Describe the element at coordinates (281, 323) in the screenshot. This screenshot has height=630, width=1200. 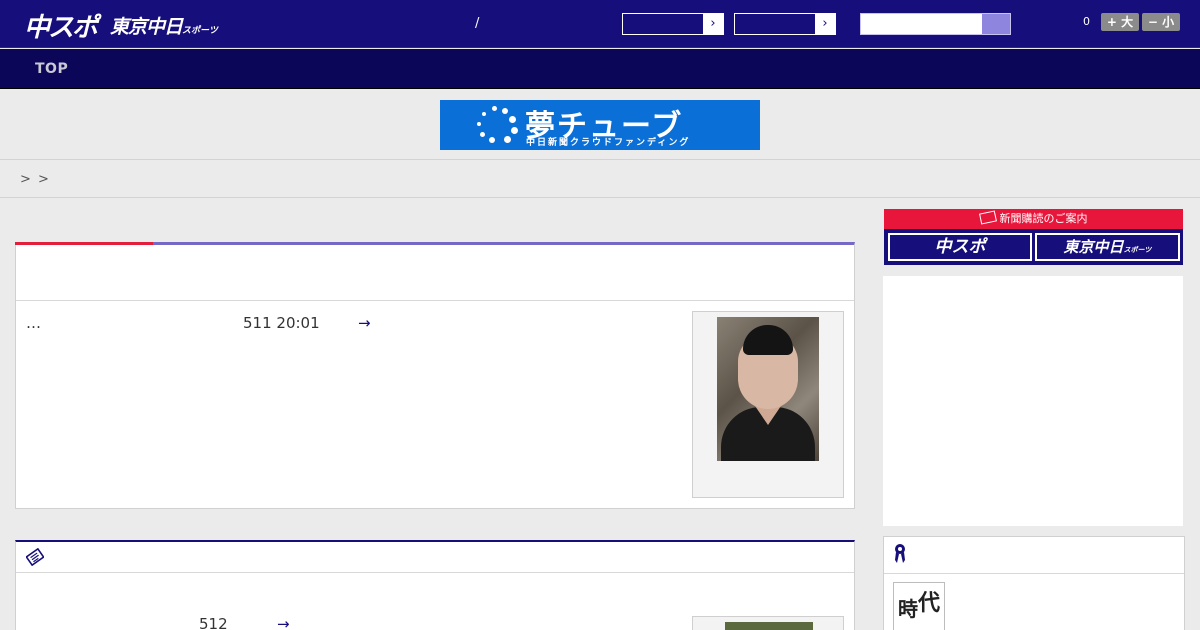
I see `article-date: 511 20:01` at that location.